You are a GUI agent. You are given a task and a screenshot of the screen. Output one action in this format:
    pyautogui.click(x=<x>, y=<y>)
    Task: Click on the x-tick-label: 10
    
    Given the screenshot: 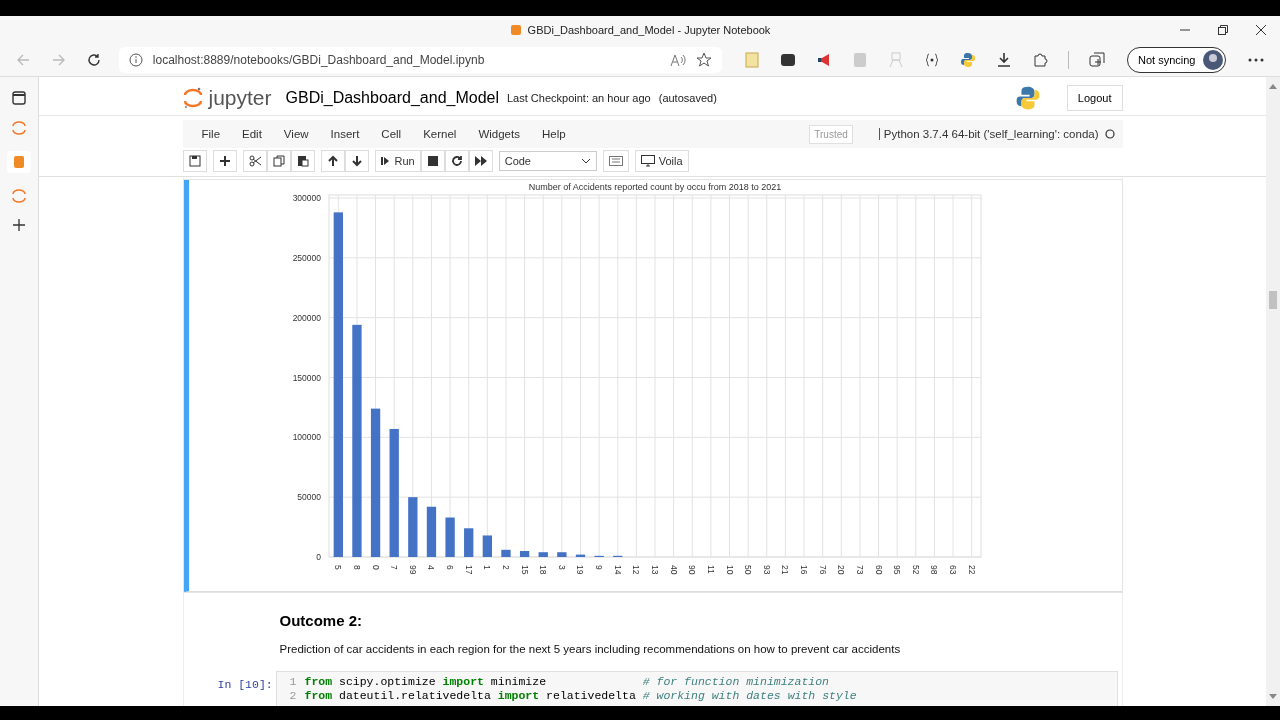 What is the action you would take?
    pyautogui.click(x=729, y=570)
    